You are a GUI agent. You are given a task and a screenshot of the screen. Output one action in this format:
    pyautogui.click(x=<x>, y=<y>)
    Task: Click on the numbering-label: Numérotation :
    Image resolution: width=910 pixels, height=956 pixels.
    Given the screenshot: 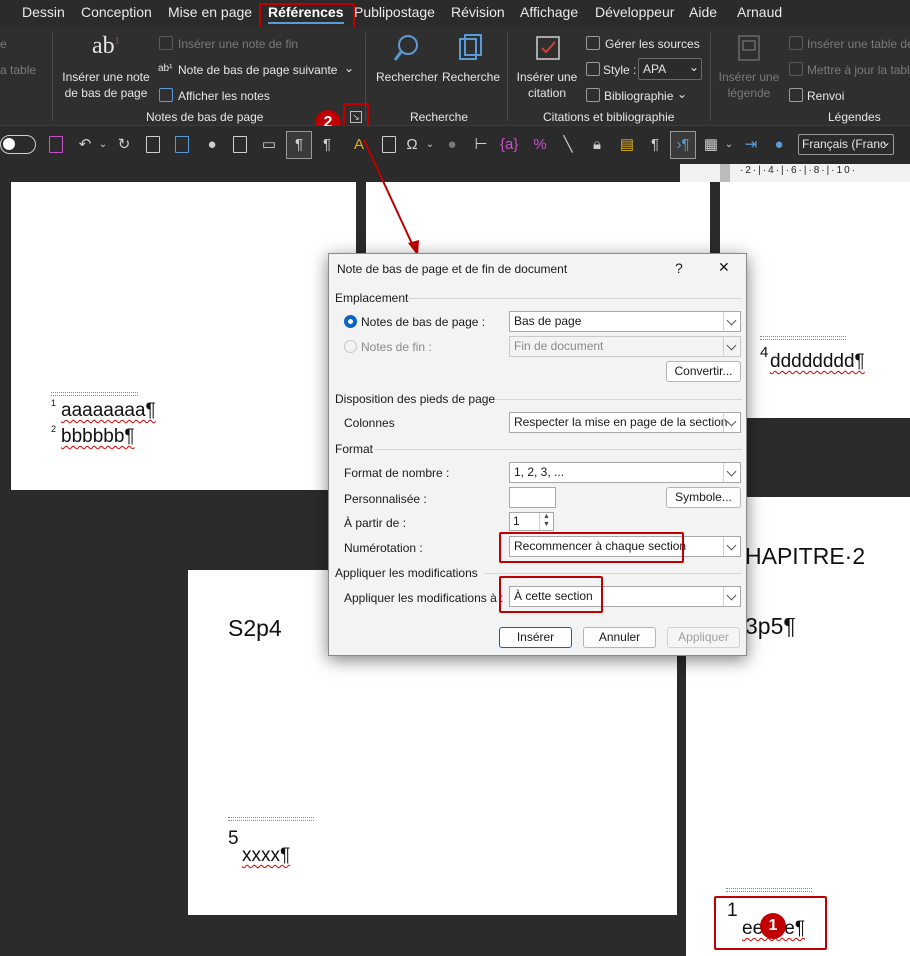 What is the action you would take?
    pyautogui.click(x=383, y=548)
    